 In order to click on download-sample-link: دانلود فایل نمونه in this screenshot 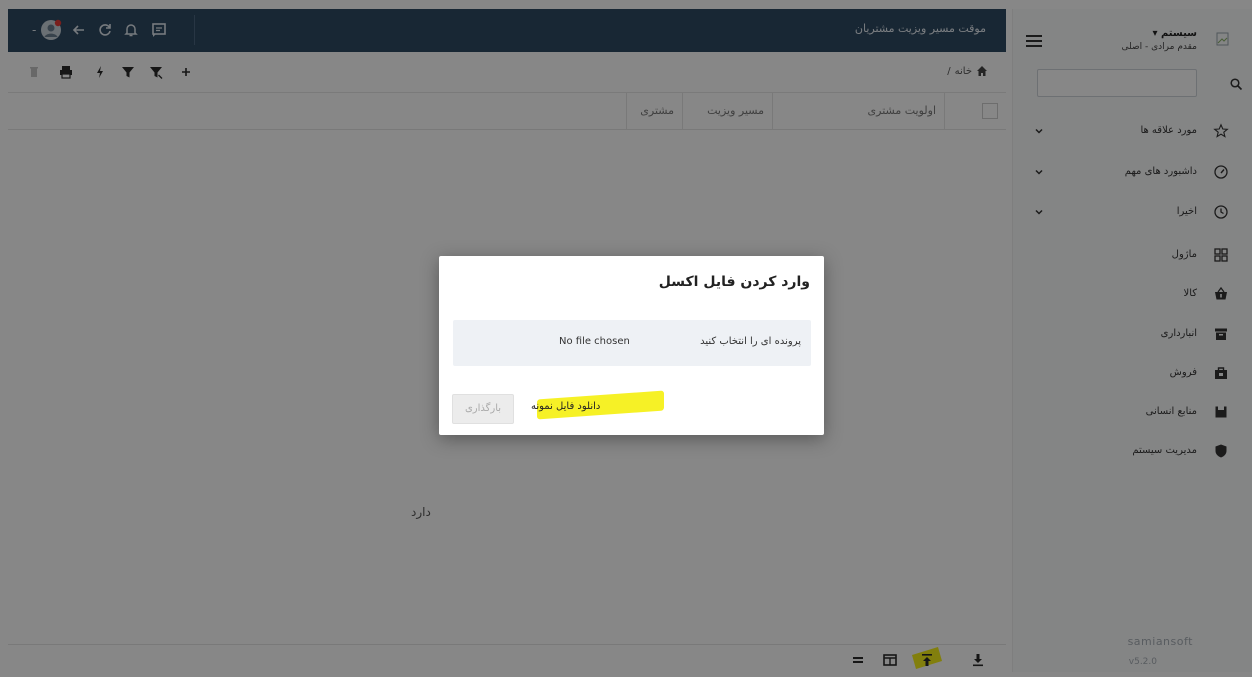, I will do `click(565, 406)`.